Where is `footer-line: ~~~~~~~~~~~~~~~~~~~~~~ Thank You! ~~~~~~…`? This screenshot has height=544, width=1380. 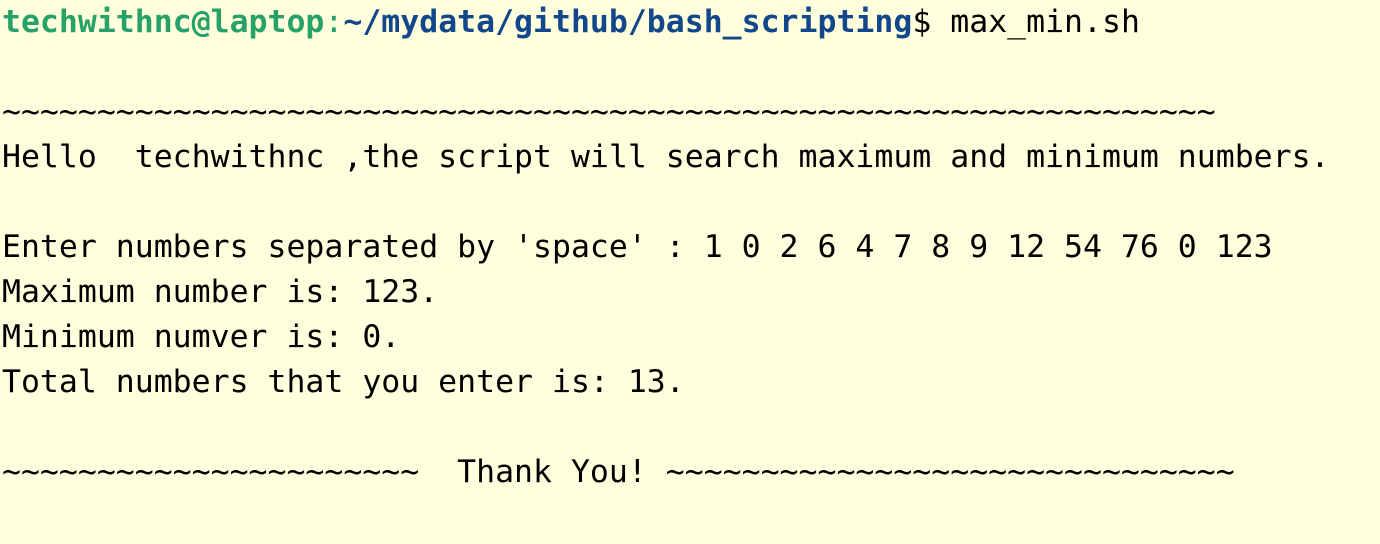 footer-line: ~~~~~~~~~~~~~~~~~~~~~~ Thank You! ~~~~~~… is located at coordinates (618, 472).